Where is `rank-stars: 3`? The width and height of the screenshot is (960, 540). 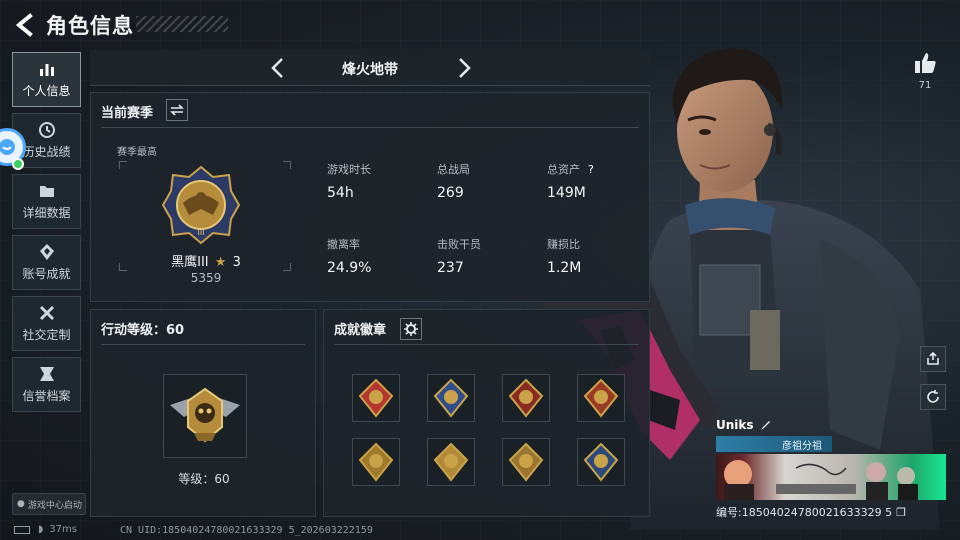
rank-stars: 3 is located at coordinates (236, 262).